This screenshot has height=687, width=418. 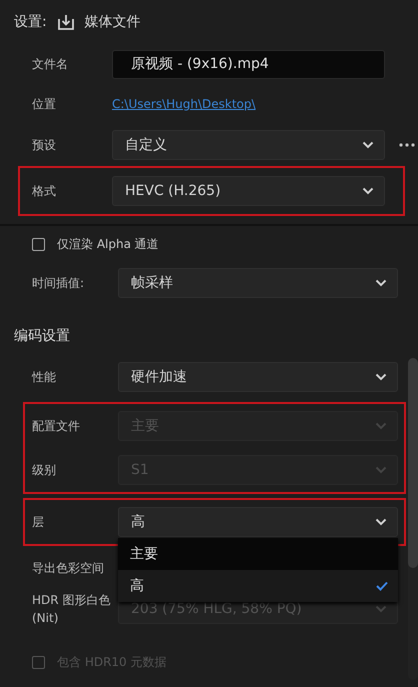 I want to click on checkbox, so click(x=38, y=244).